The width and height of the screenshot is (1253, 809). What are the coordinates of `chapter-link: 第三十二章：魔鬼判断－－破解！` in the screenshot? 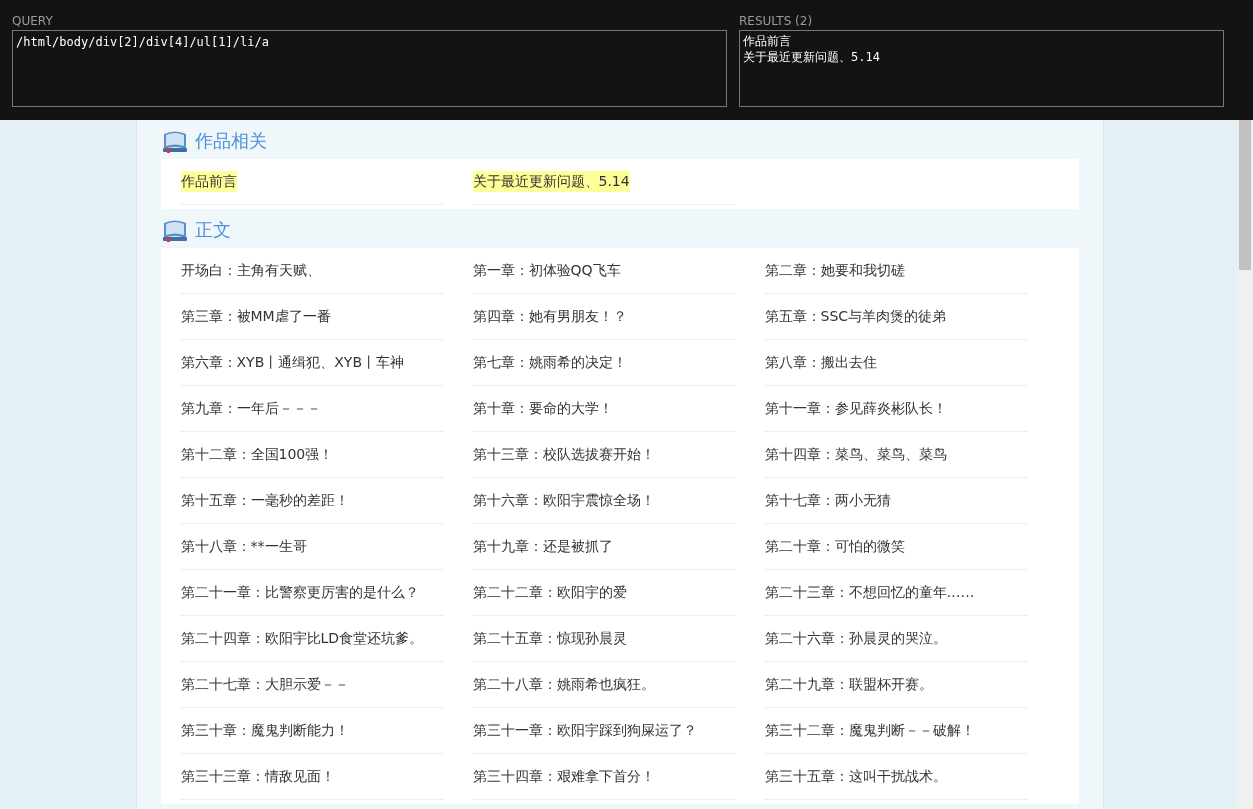 It's located at (869, 730).